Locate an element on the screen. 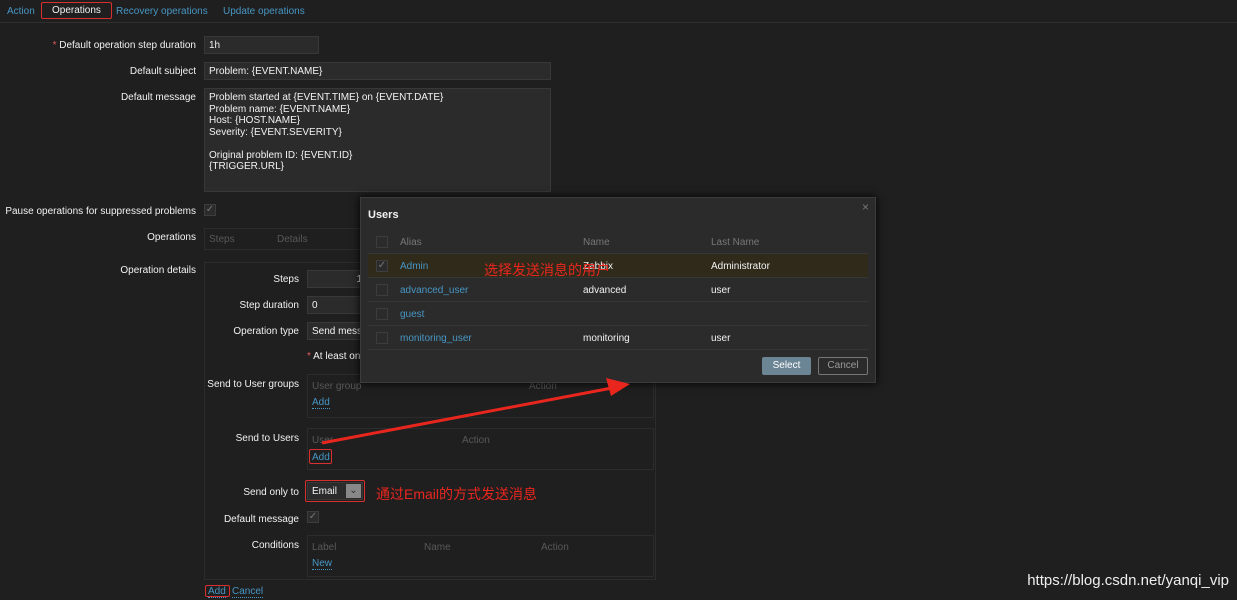  watermark: https://blog.csdn.net/yanqi_vip is located at coordinates (1128, 580).